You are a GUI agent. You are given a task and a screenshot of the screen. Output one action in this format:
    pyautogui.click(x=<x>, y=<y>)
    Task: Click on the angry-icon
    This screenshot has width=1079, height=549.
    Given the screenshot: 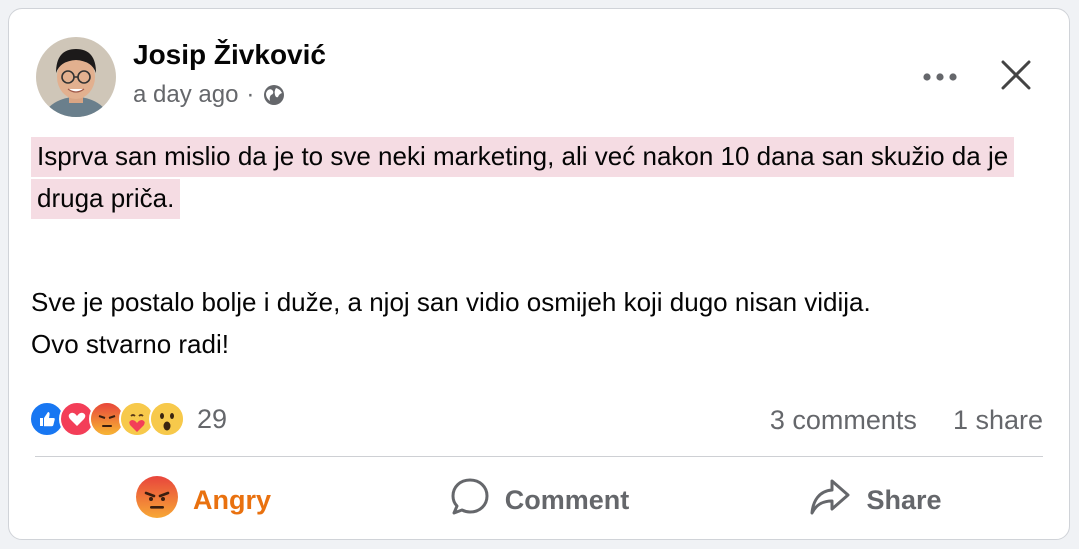 What is the action you would take?
    pyautogui.click(x=157, y=500)
    